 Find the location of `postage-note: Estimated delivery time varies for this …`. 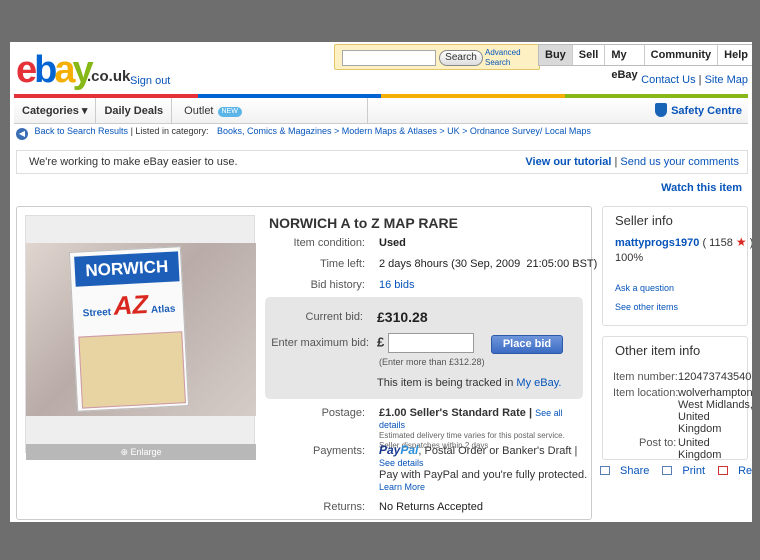

postage-note: Estimated delivery time varies for this … is located at coordinates (472, 435).